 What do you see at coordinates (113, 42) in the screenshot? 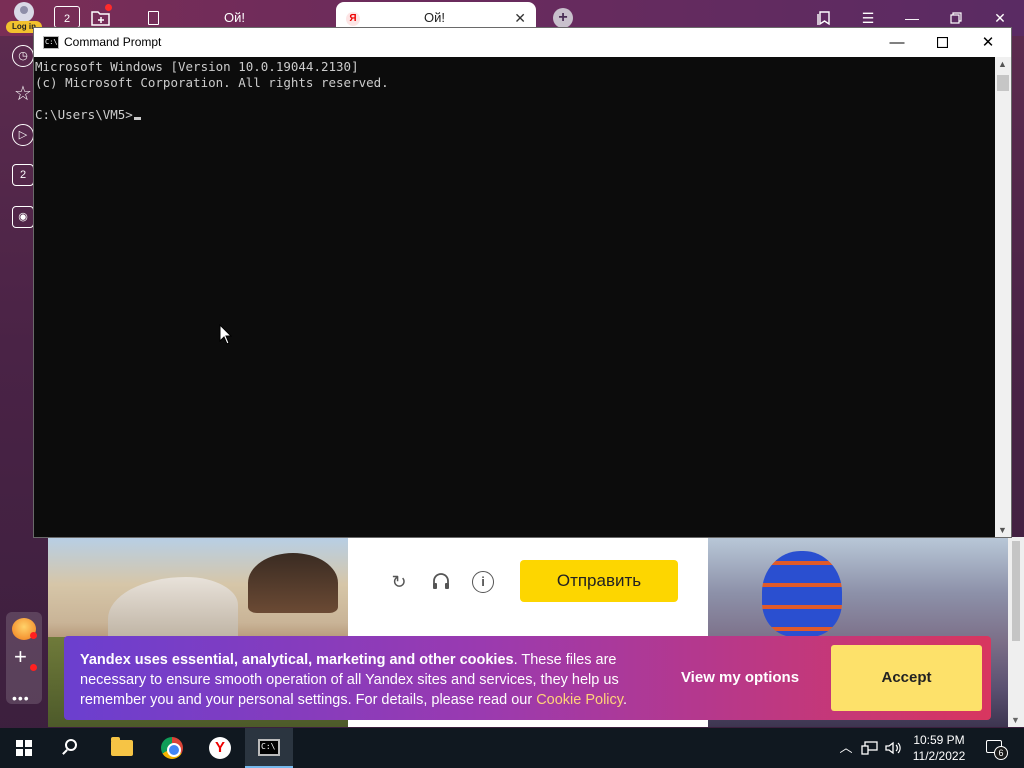
I see `cmd-window-title: Command Prompt` at bounding box center [113, 42].